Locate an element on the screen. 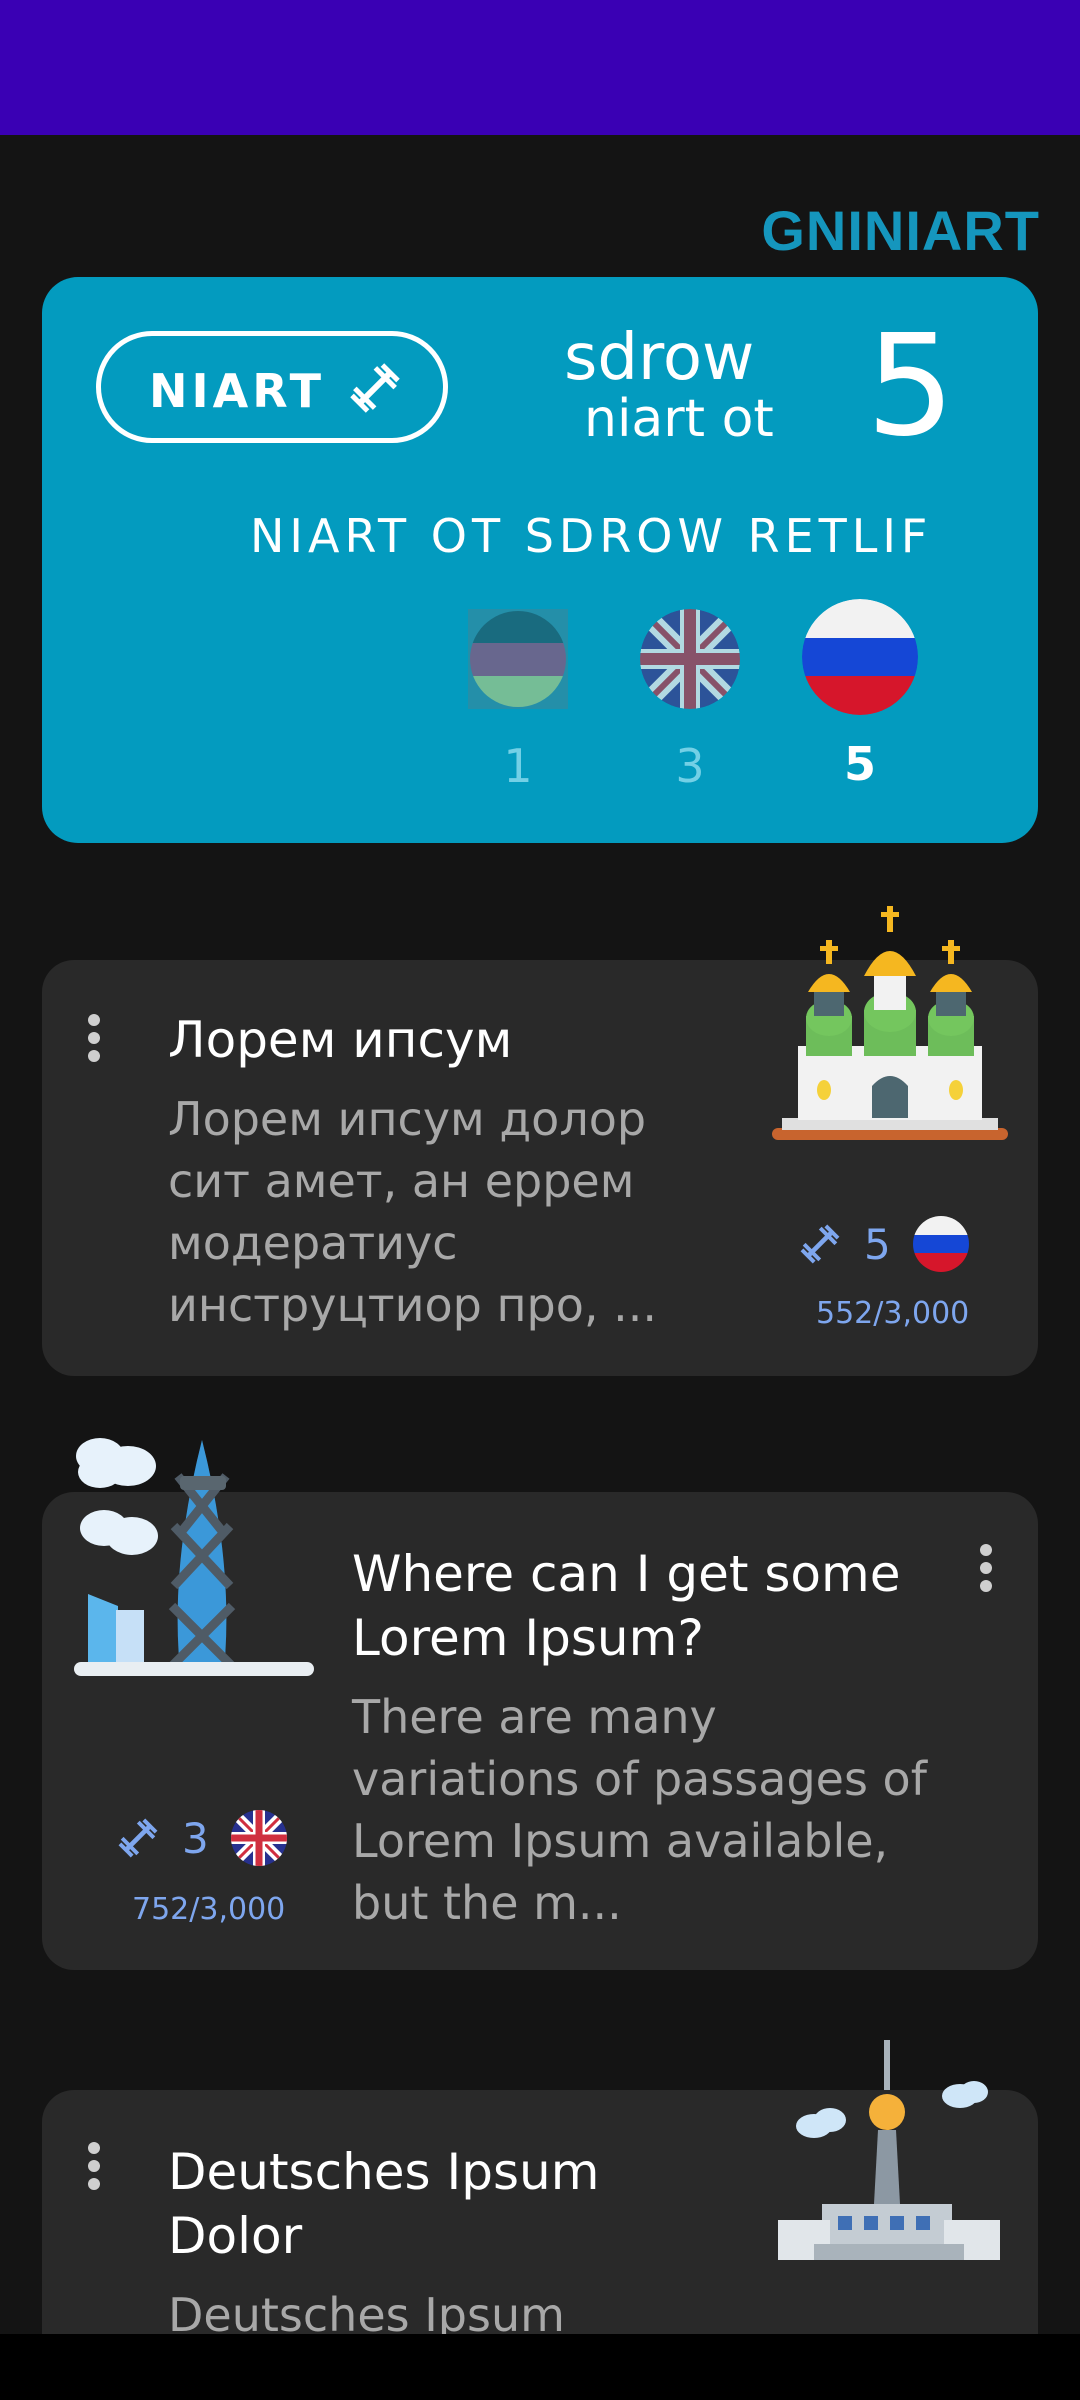 The height and width of the screenshot is (2400, 1080). lesson-progress: 552/3,000 is located at coordinates (893, 1313).